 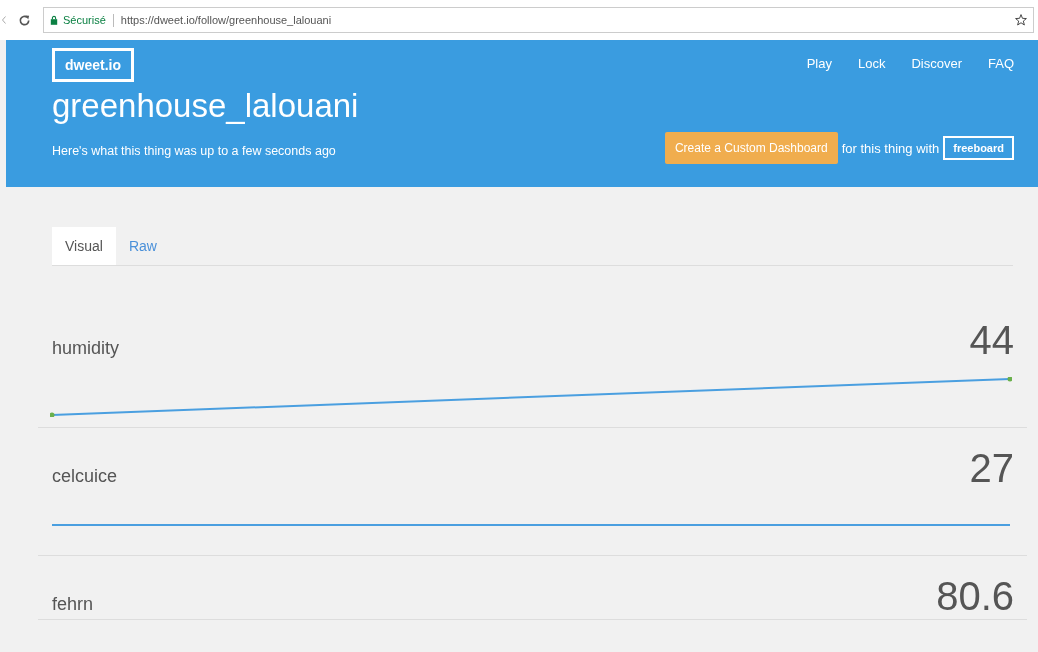 What do you see at coordinates (819, 63) in the screenshot?
I see `nav-link: Play` at bounding box center [819, 63].